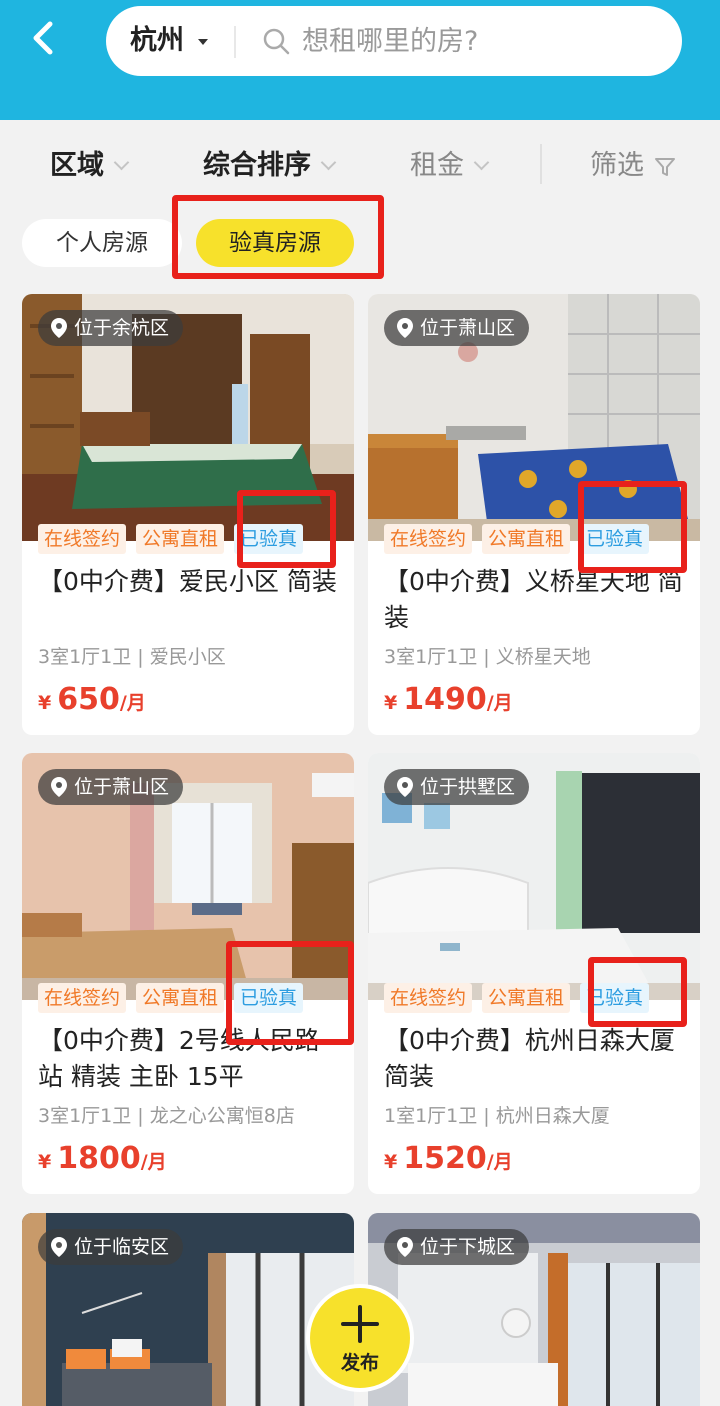 This screenshot has width=720, height=1406. I want to click on publish-button-inner: 发布, so click(360, 1338).